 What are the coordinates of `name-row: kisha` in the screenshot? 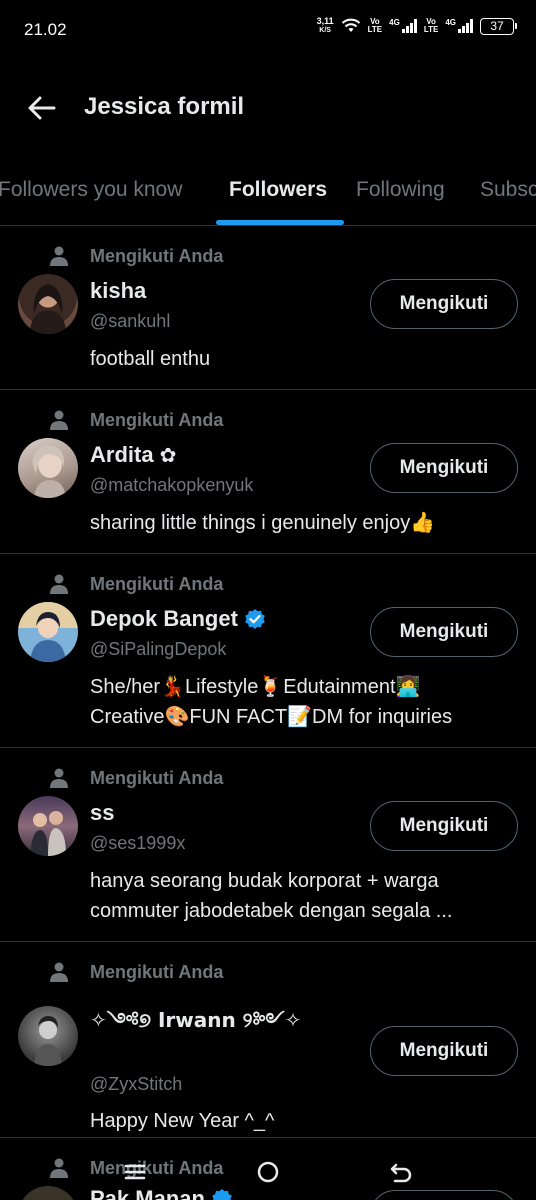 It's located at (118, 291).